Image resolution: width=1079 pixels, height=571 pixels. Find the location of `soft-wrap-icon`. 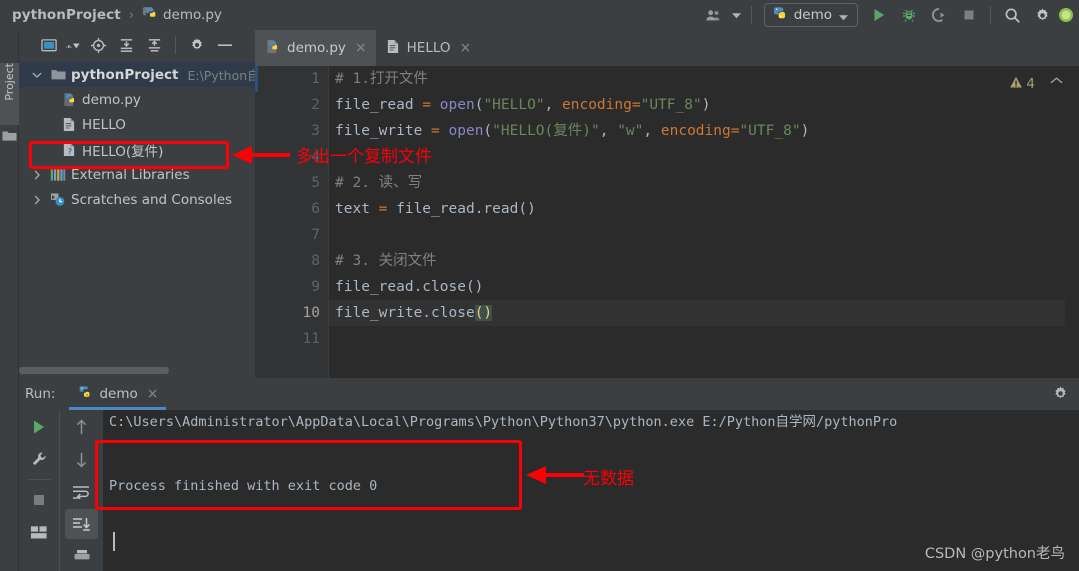

soft-wrap-icon is located at coordinates (81, 492).